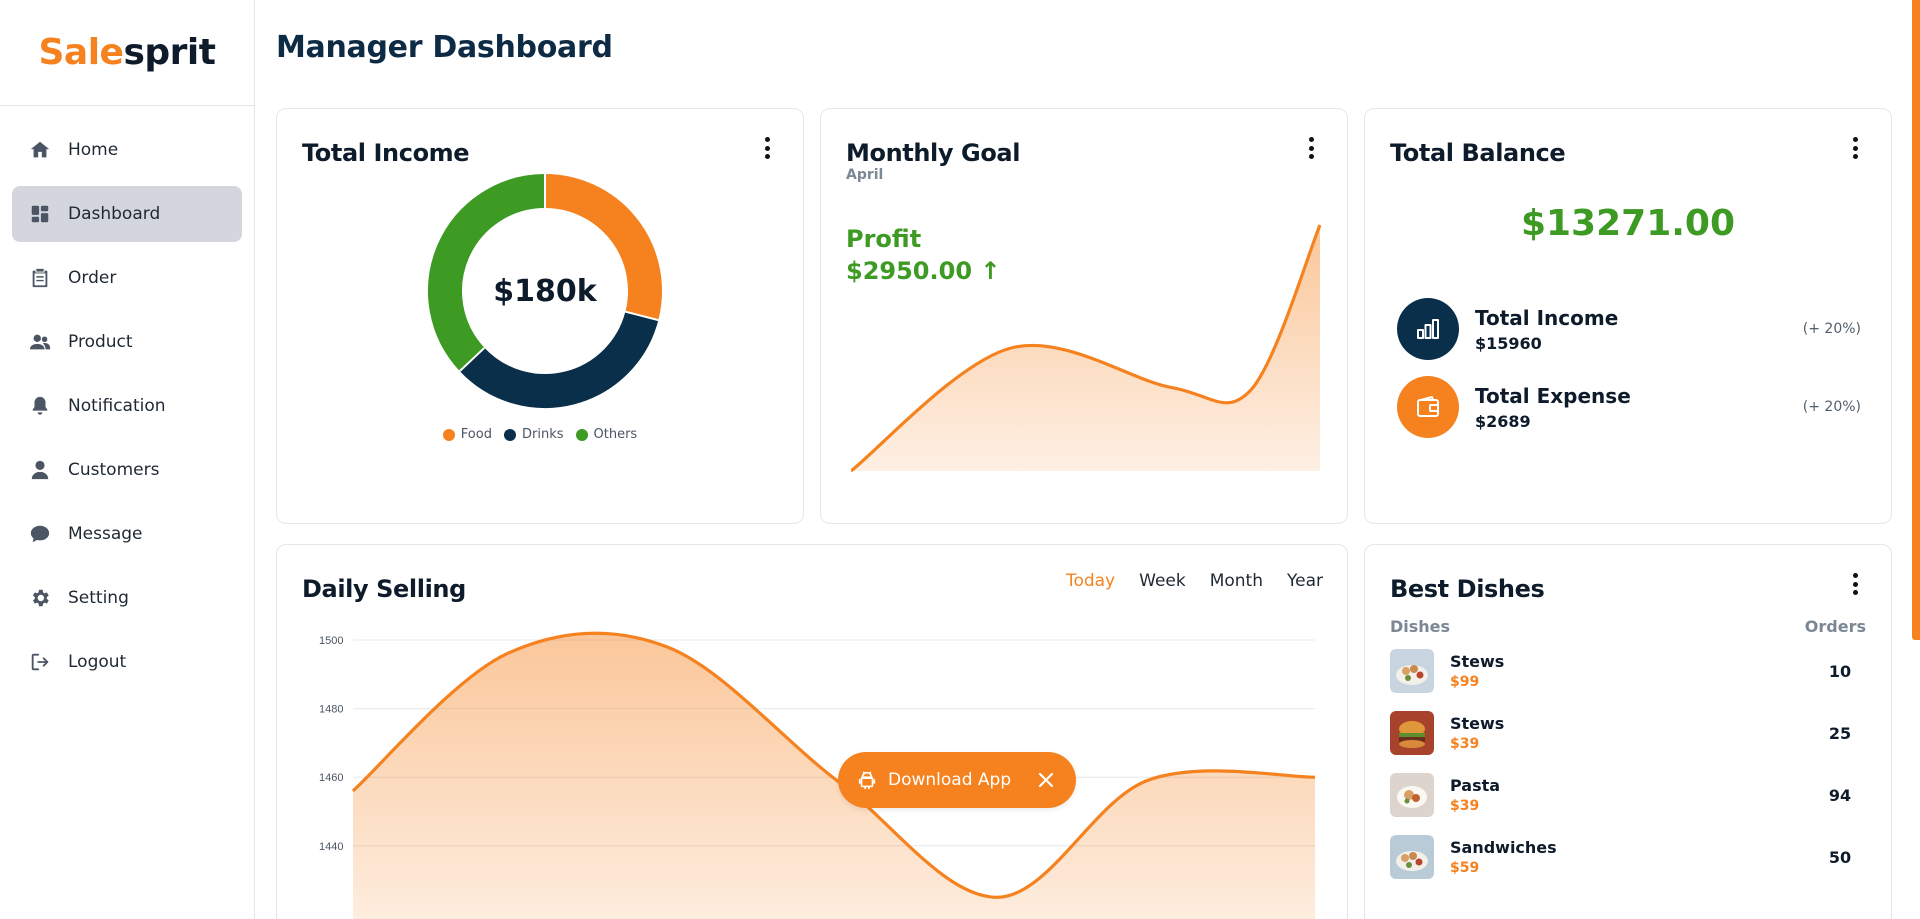  What do you see at coordinates (1628, 223) in the screenshot?
I see `balance-amount: $13271.00` at bounding box center [1628, 223].